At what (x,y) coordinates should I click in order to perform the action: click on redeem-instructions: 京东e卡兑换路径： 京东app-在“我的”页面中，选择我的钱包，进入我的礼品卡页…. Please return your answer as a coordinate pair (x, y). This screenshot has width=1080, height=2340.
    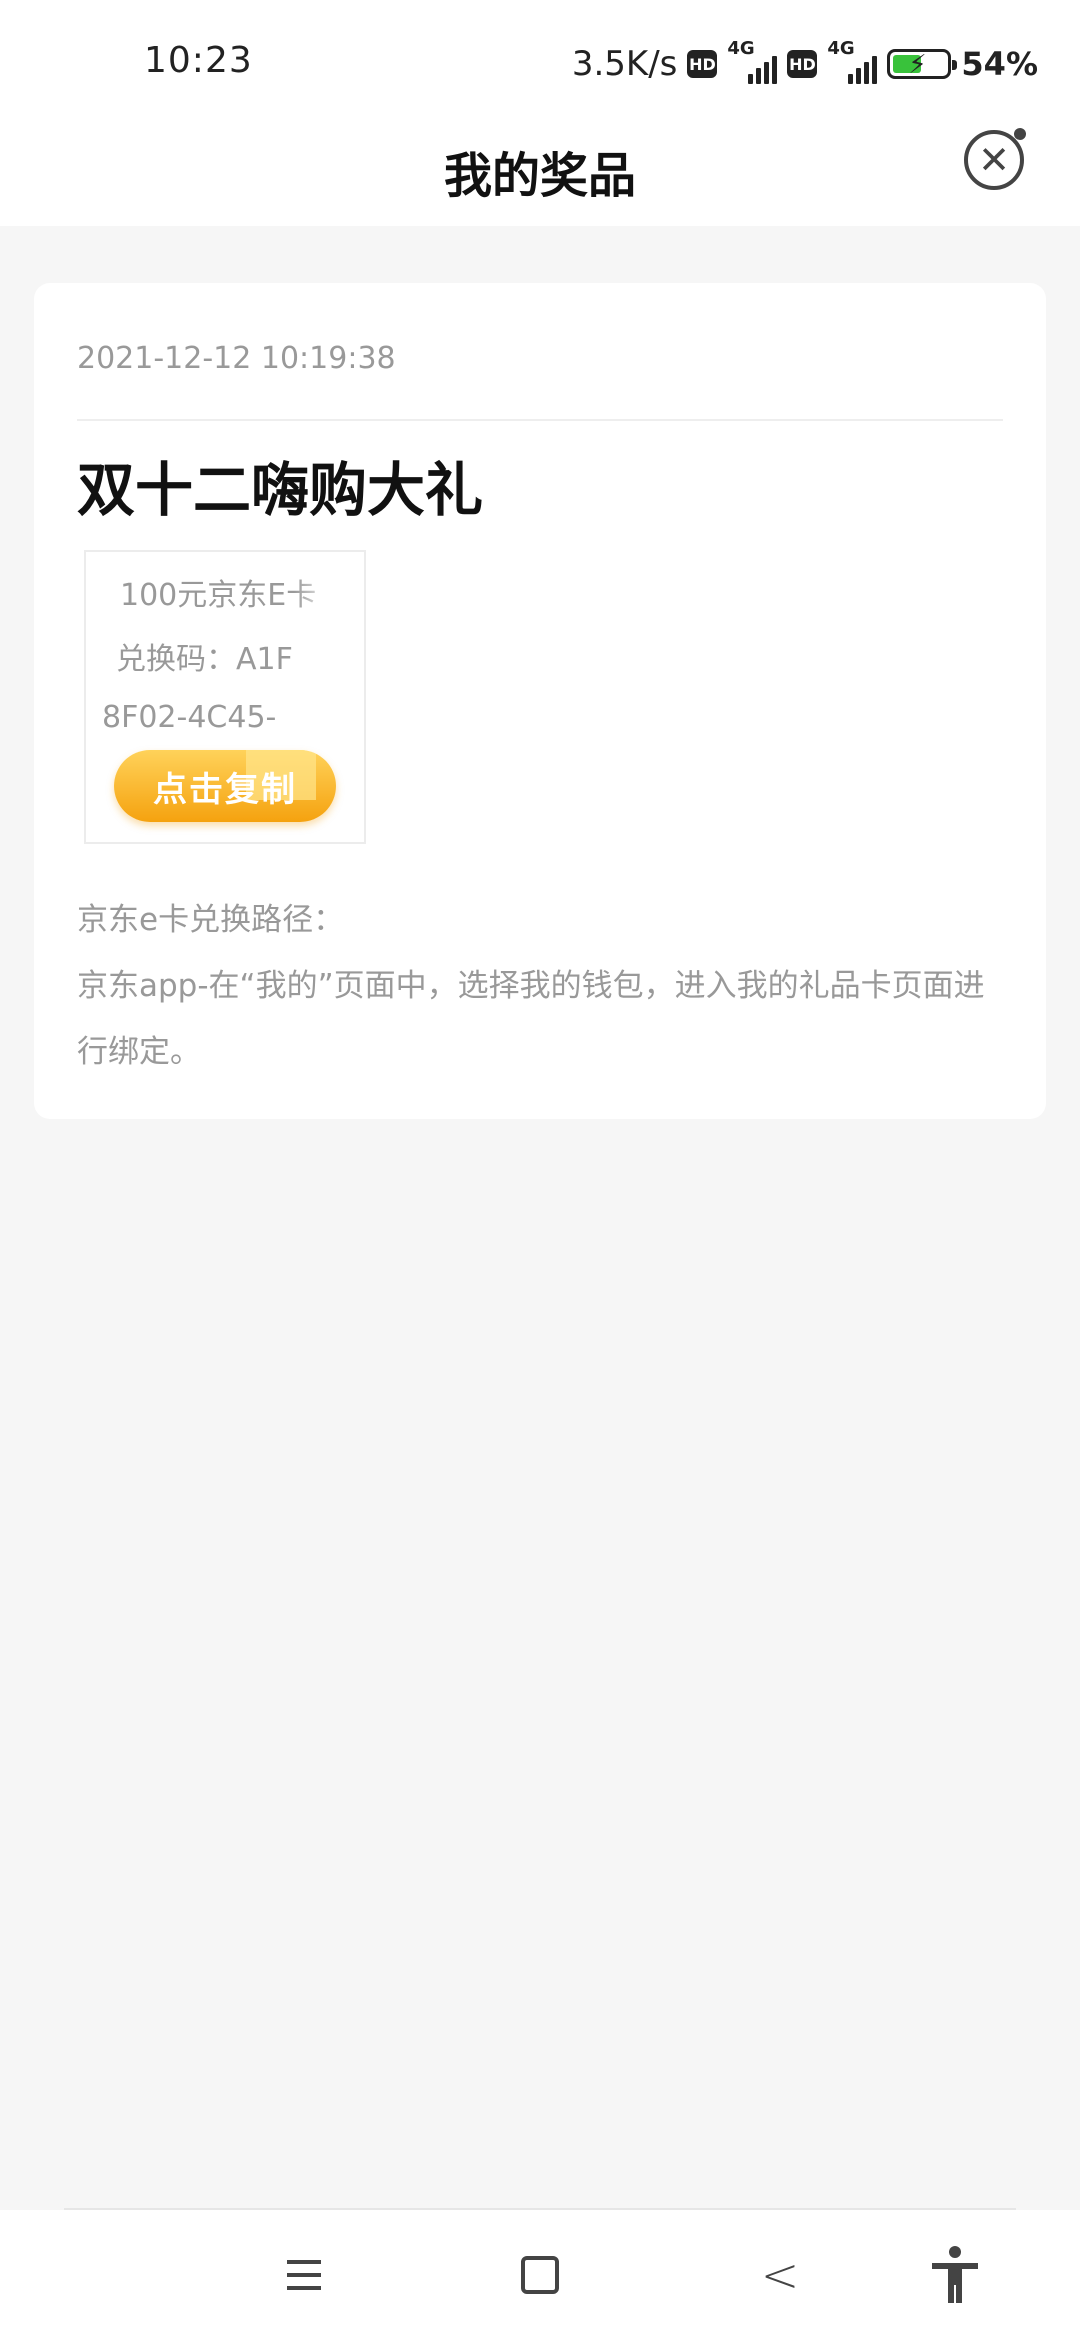
    Looking at the image, I should click on (542, 986).